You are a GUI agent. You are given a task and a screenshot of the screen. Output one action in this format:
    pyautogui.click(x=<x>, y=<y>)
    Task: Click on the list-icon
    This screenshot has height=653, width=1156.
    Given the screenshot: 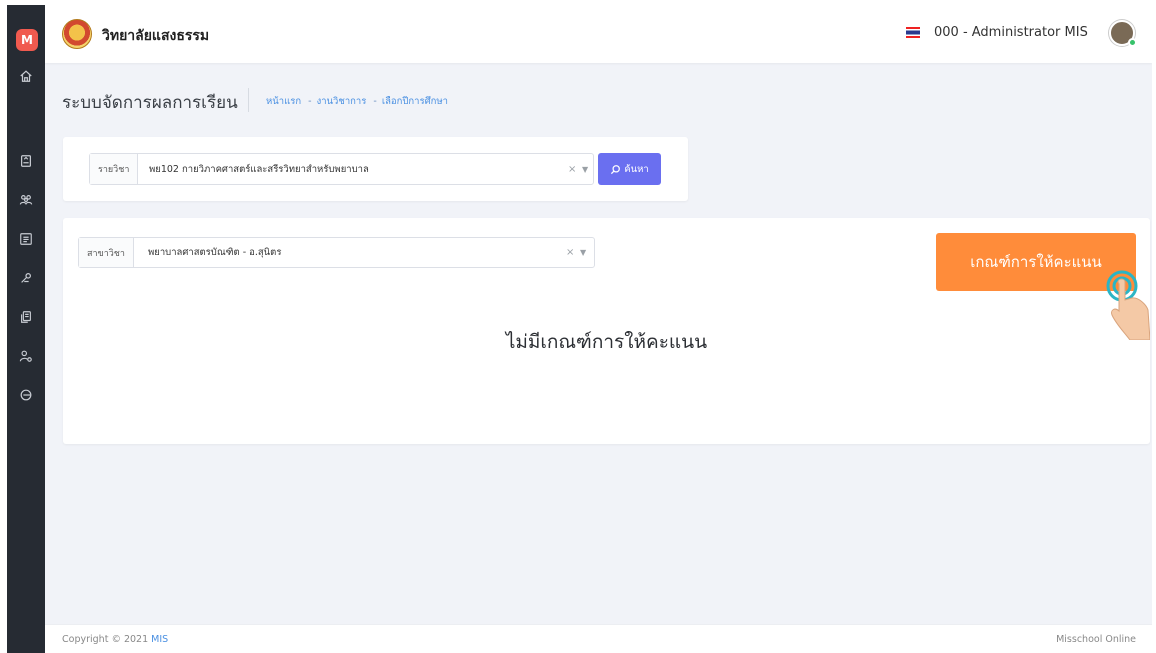 What is the action you would take?
    pyautogui.click(x=26, y=239)
    